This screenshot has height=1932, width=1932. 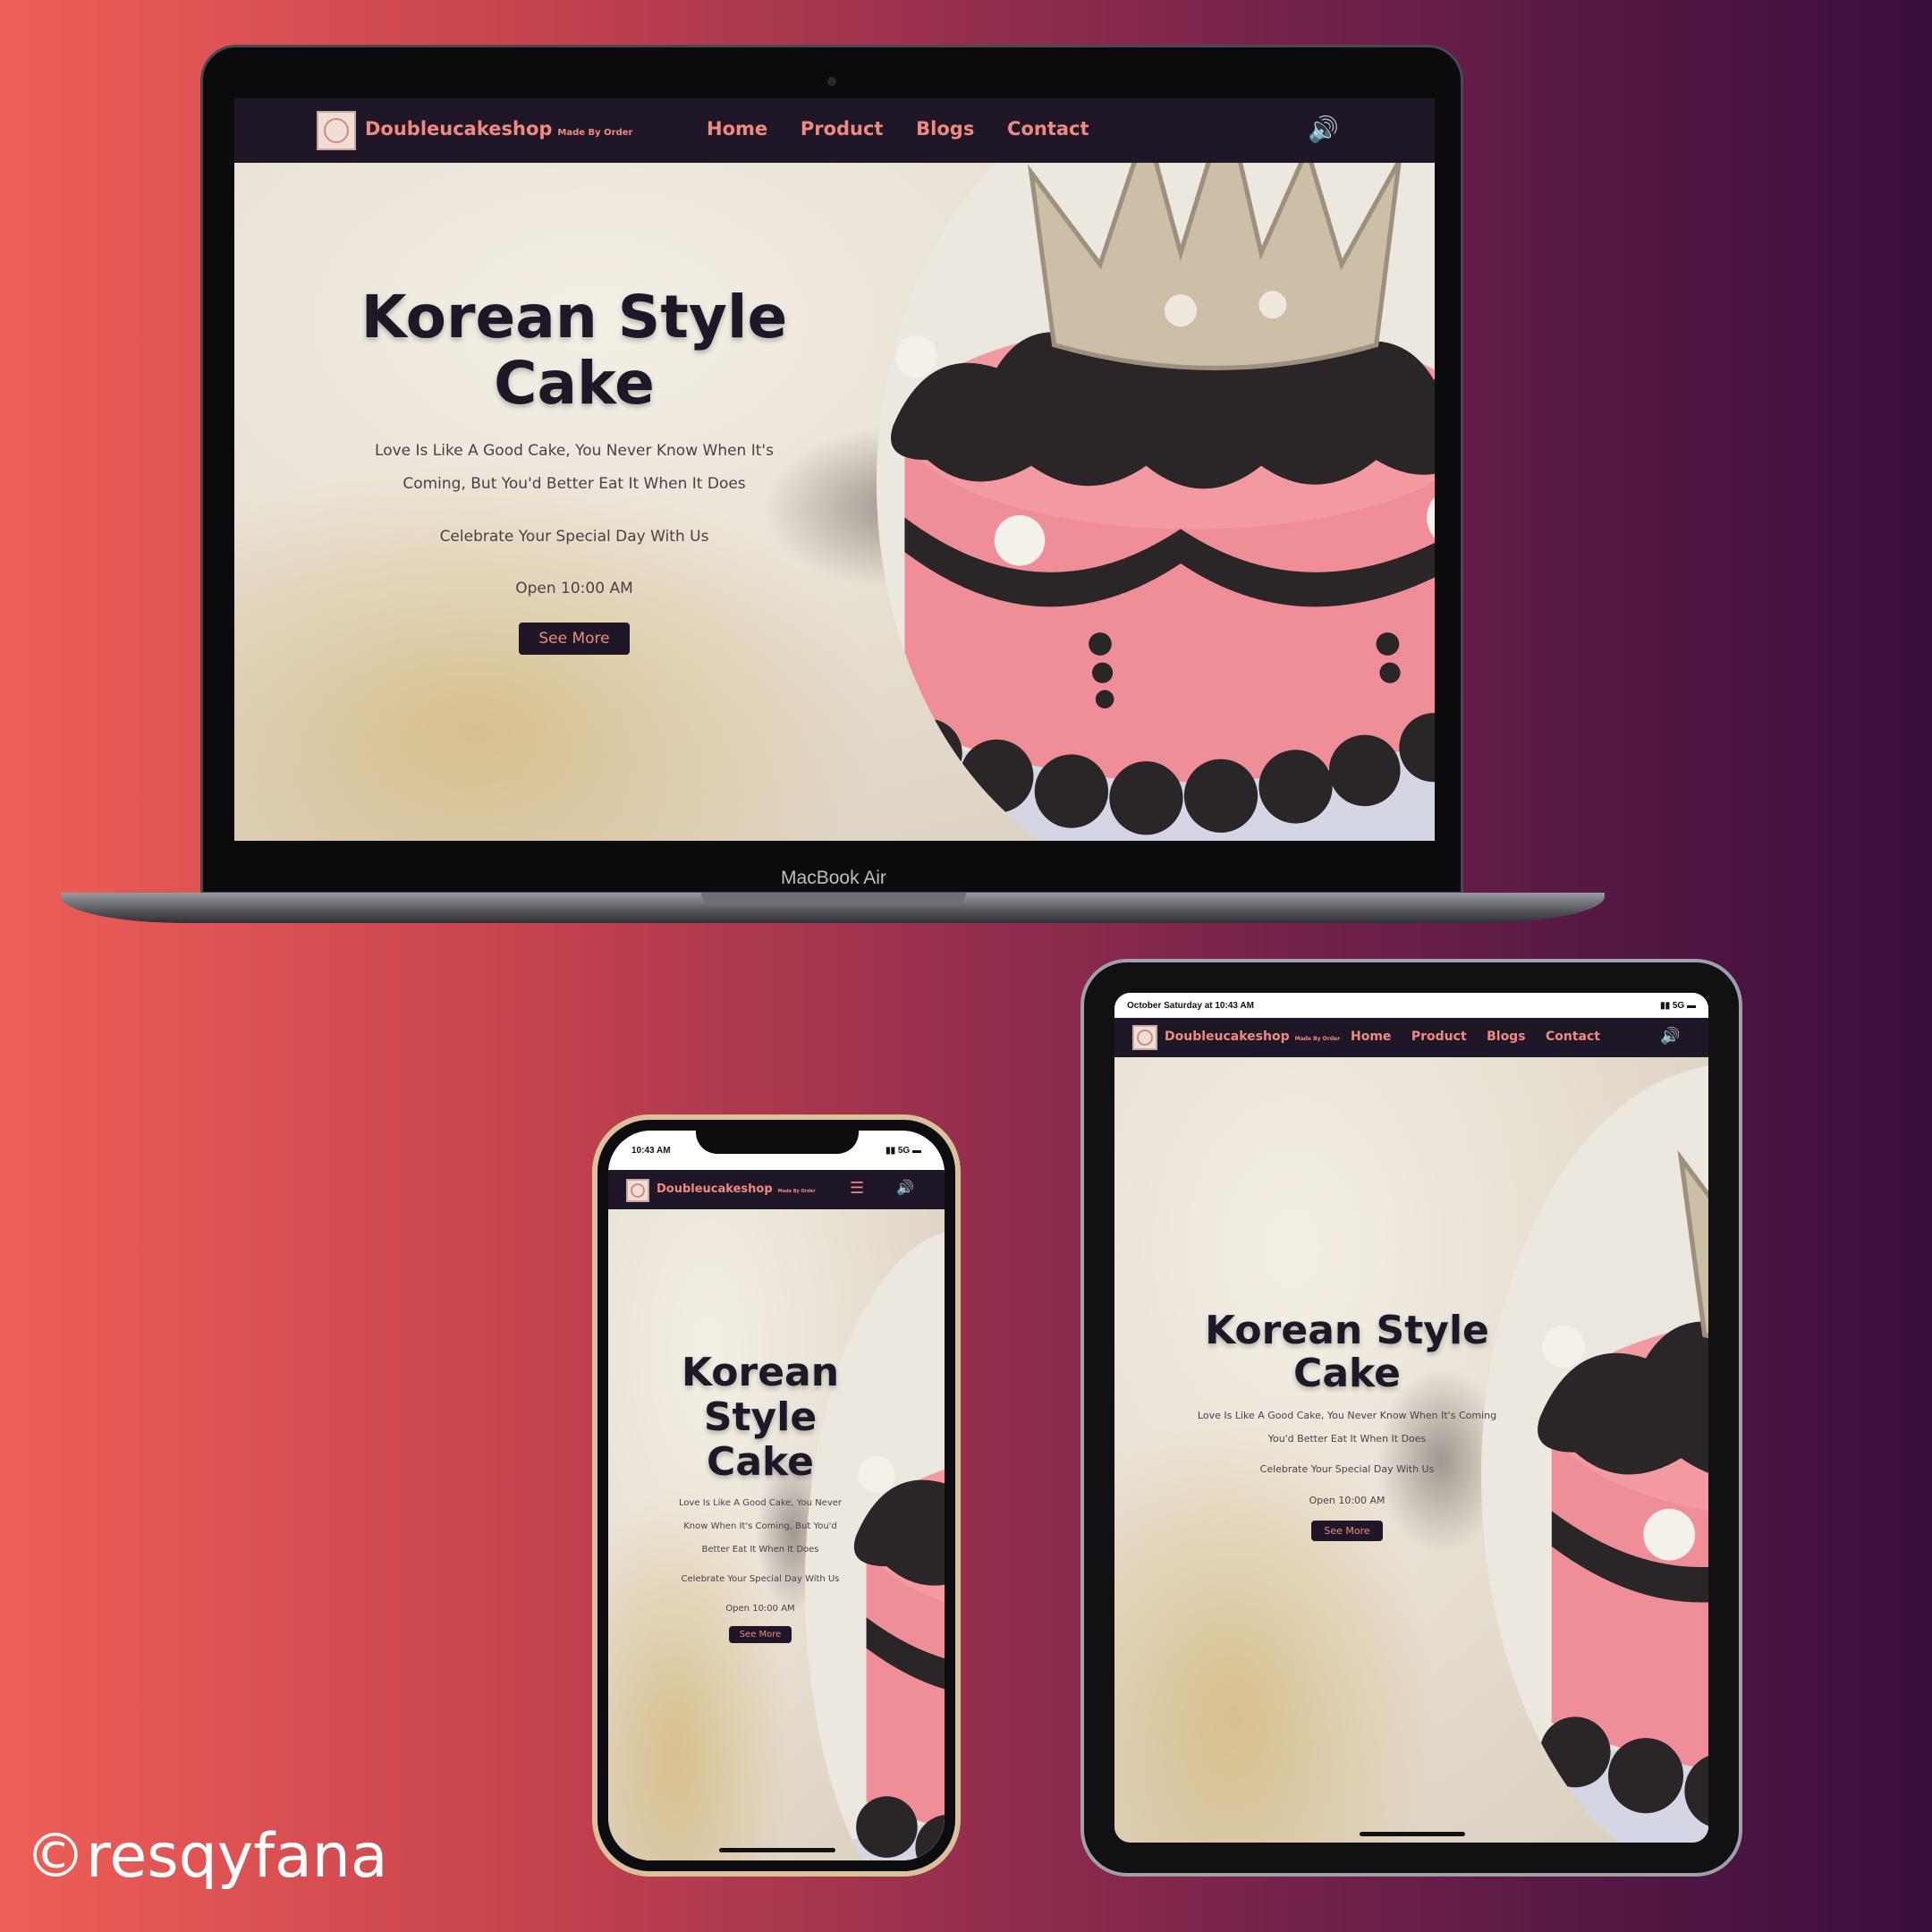 What do you see at coordinates (760, 1372) in the screenshot?
I see `hero-title-line1: Korean` at bounding box center [760, 1372].